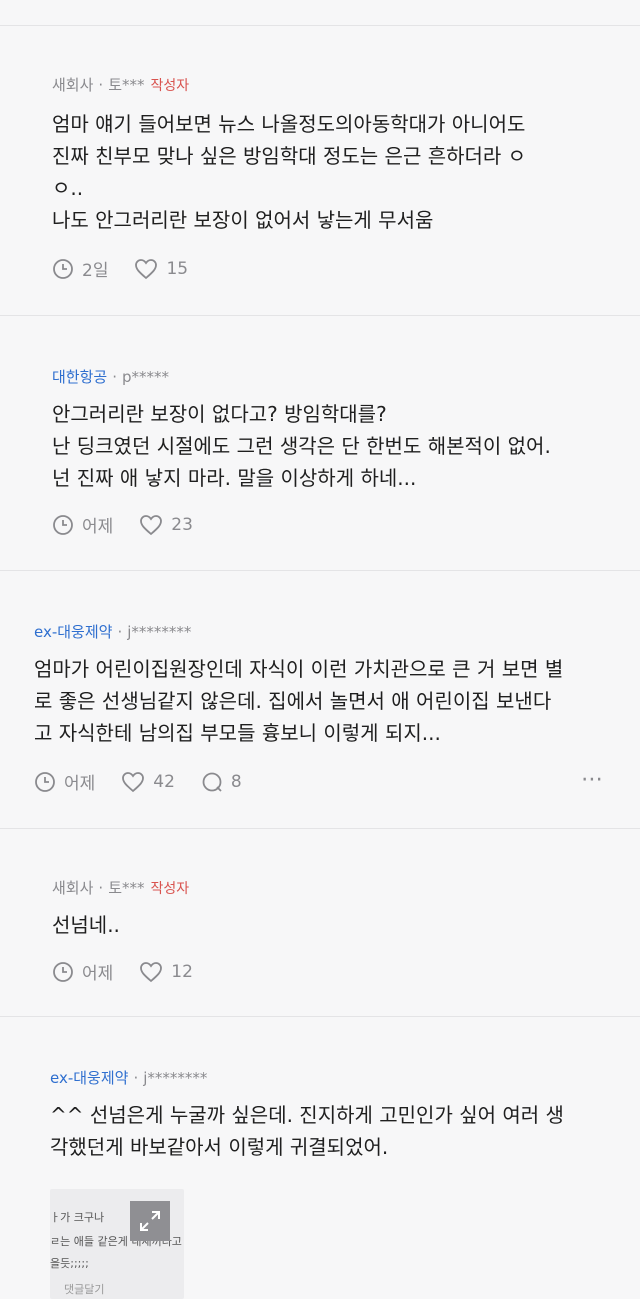  I want to click on expand-icon, so click(150, 1221).